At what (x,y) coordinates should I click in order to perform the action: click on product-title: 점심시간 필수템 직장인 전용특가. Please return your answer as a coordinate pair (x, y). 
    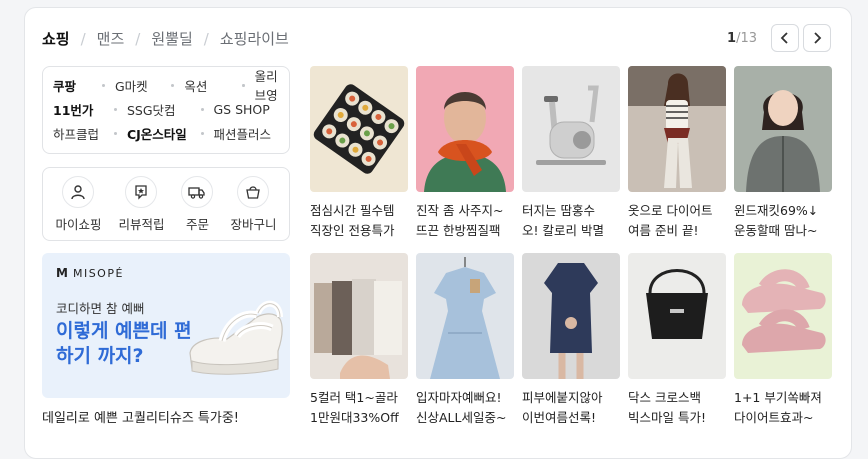
    Looking at the image, I should click on (352, 220).